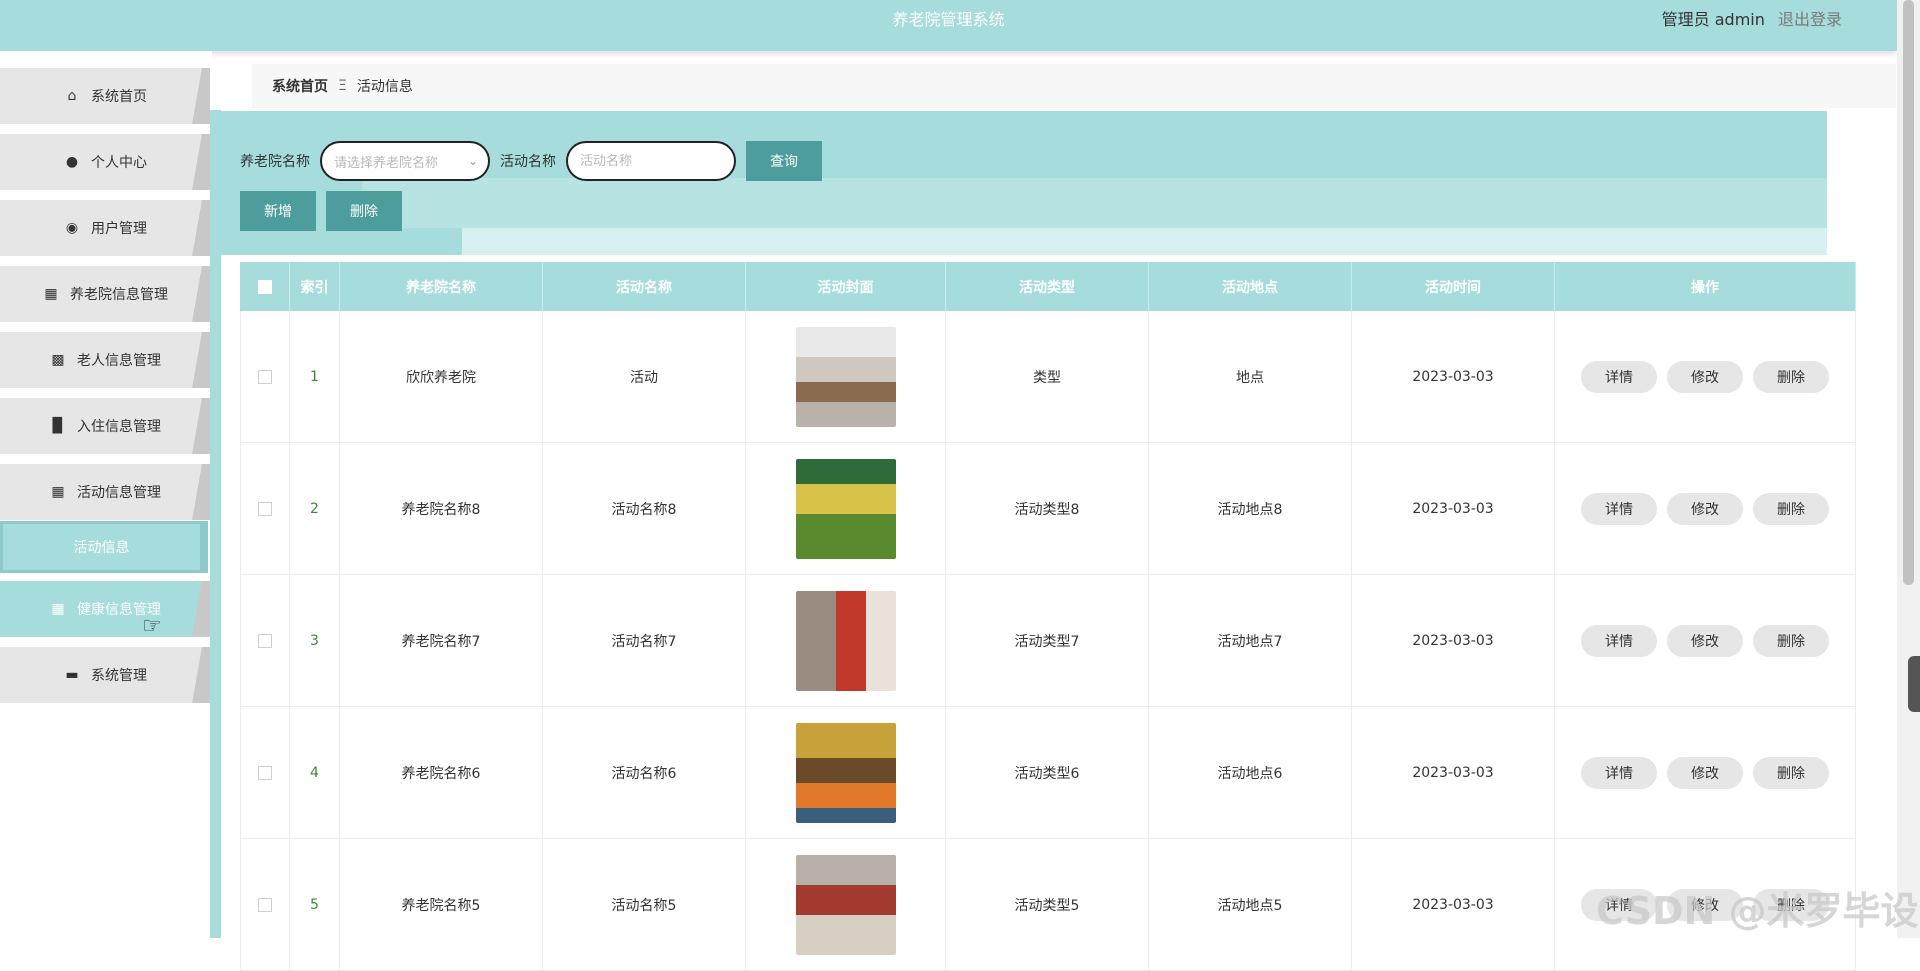 The image size is (1920, 971). I want to click on logout-link: 退出登录, so click(1810, 19).